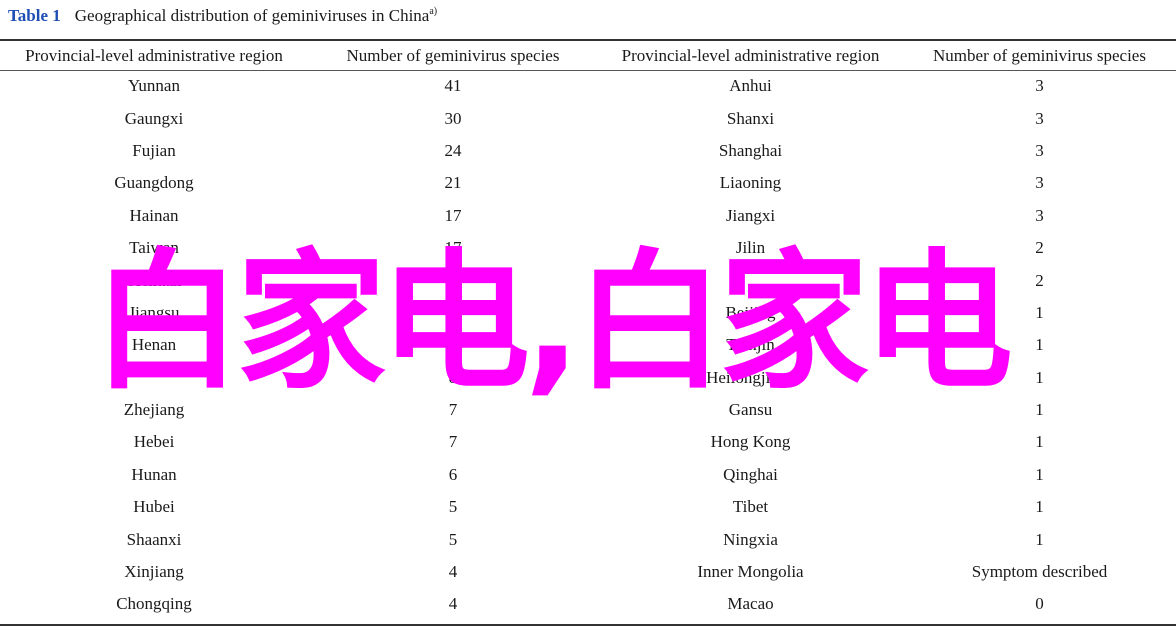 The height and width of the screenshot is (630, 1176). Describe the element at coordinates (588, 475) in the screenshot. I see `table-row: Hunan 6 Qinghai 1` at that location.